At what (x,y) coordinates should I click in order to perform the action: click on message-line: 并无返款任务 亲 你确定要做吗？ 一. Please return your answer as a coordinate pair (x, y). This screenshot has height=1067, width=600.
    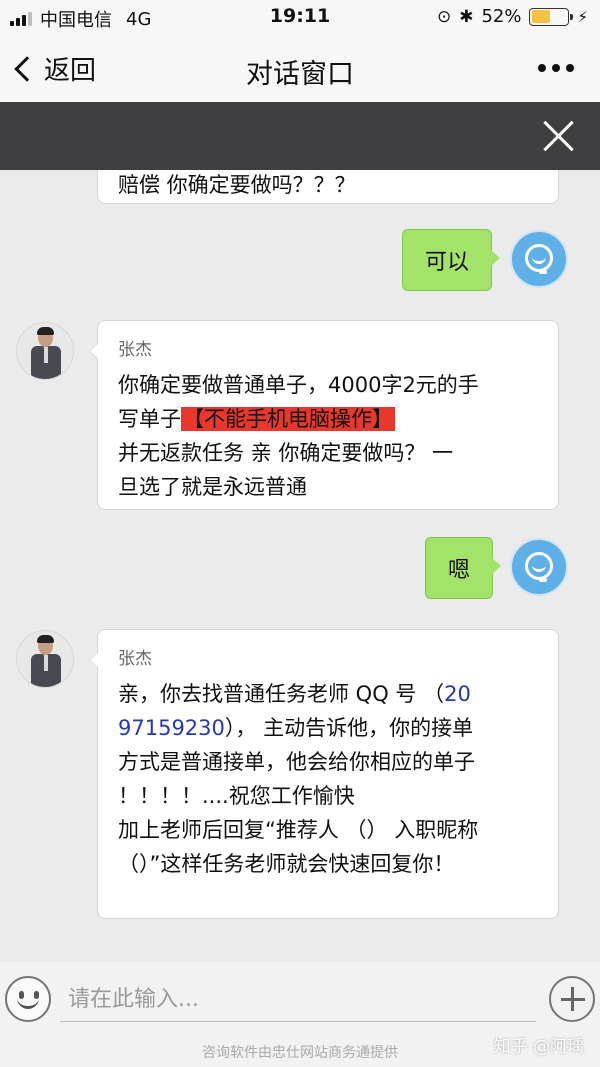
    Looking at the image, I should click on (286, 453).